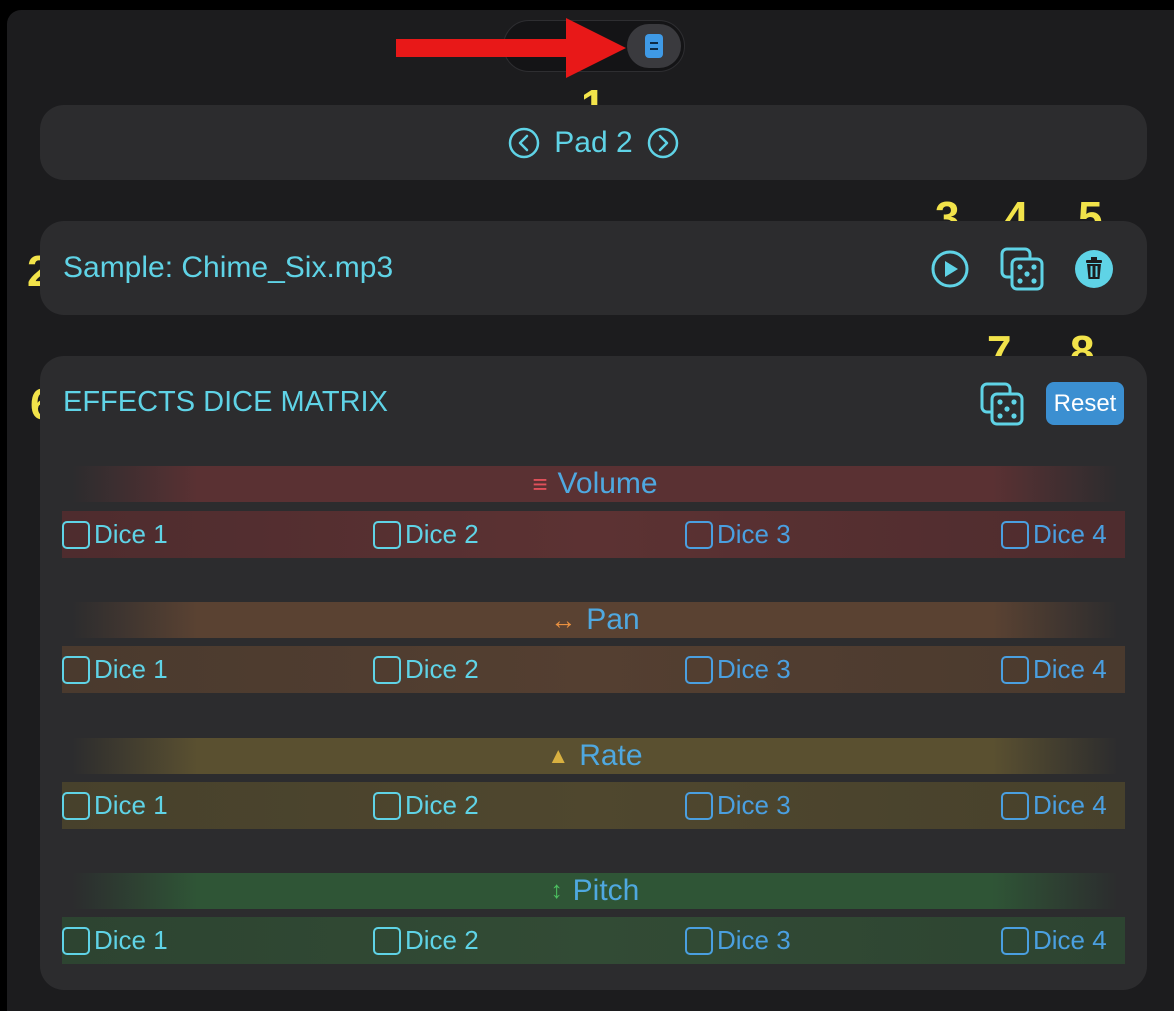 This screenshot has width=1174, height=1011. What do you see at coordinates (556, 890) in the screenshot?
I see `pitch-icon: ↕` at bounding box center [556, 890].